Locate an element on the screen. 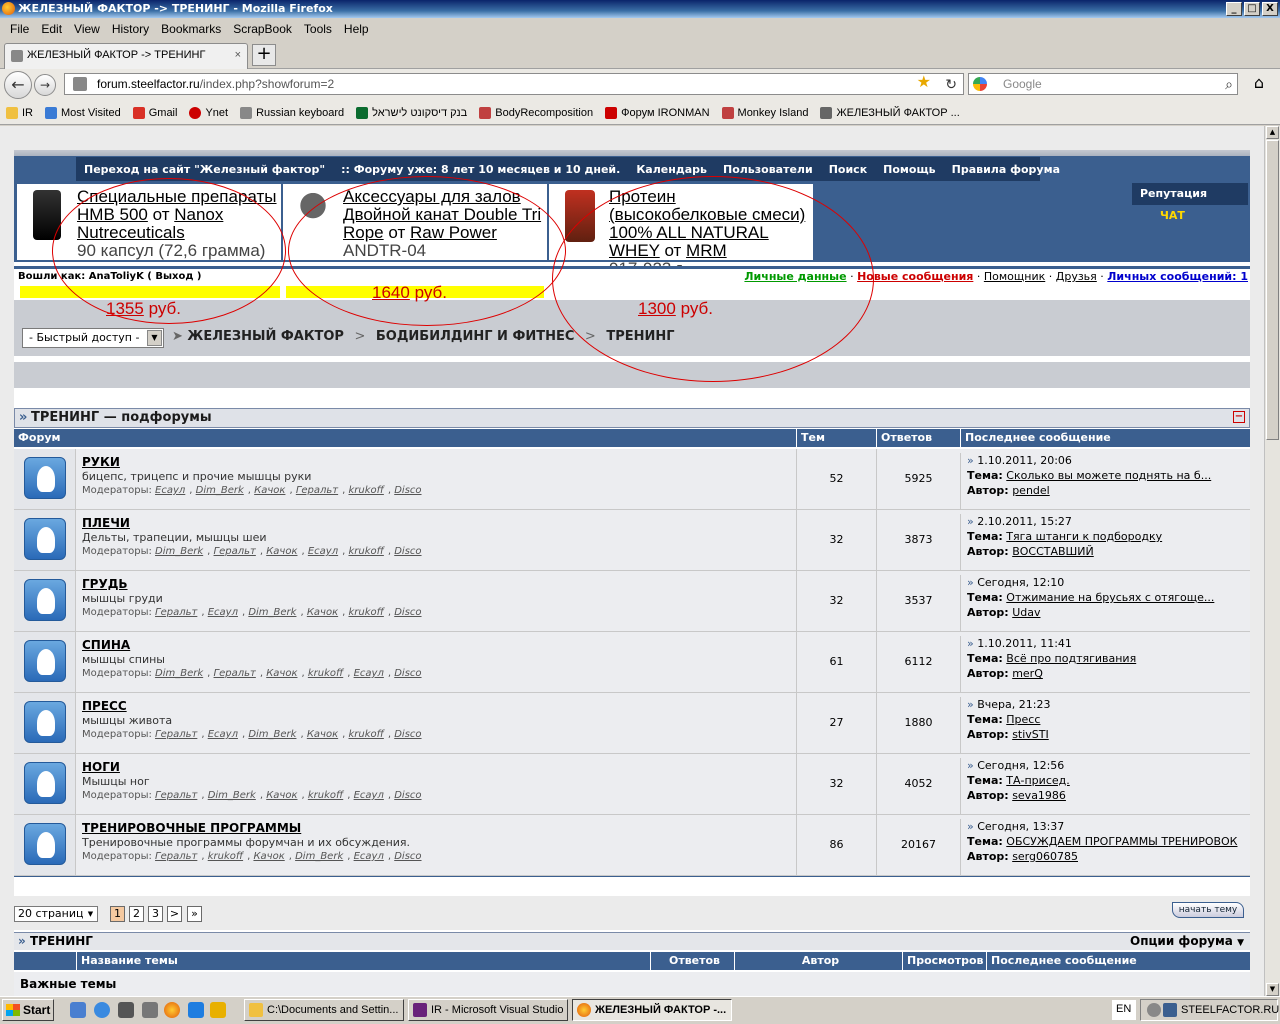  menu-tools: Tools is located at coordinates (318, 29).